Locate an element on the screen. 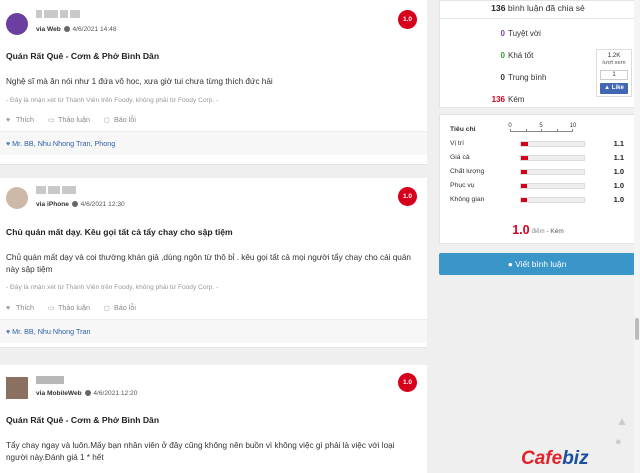 This screenshot has width=640, height=473. write-review-button: ● Viết bình luận is located at coordinates (537, 264).